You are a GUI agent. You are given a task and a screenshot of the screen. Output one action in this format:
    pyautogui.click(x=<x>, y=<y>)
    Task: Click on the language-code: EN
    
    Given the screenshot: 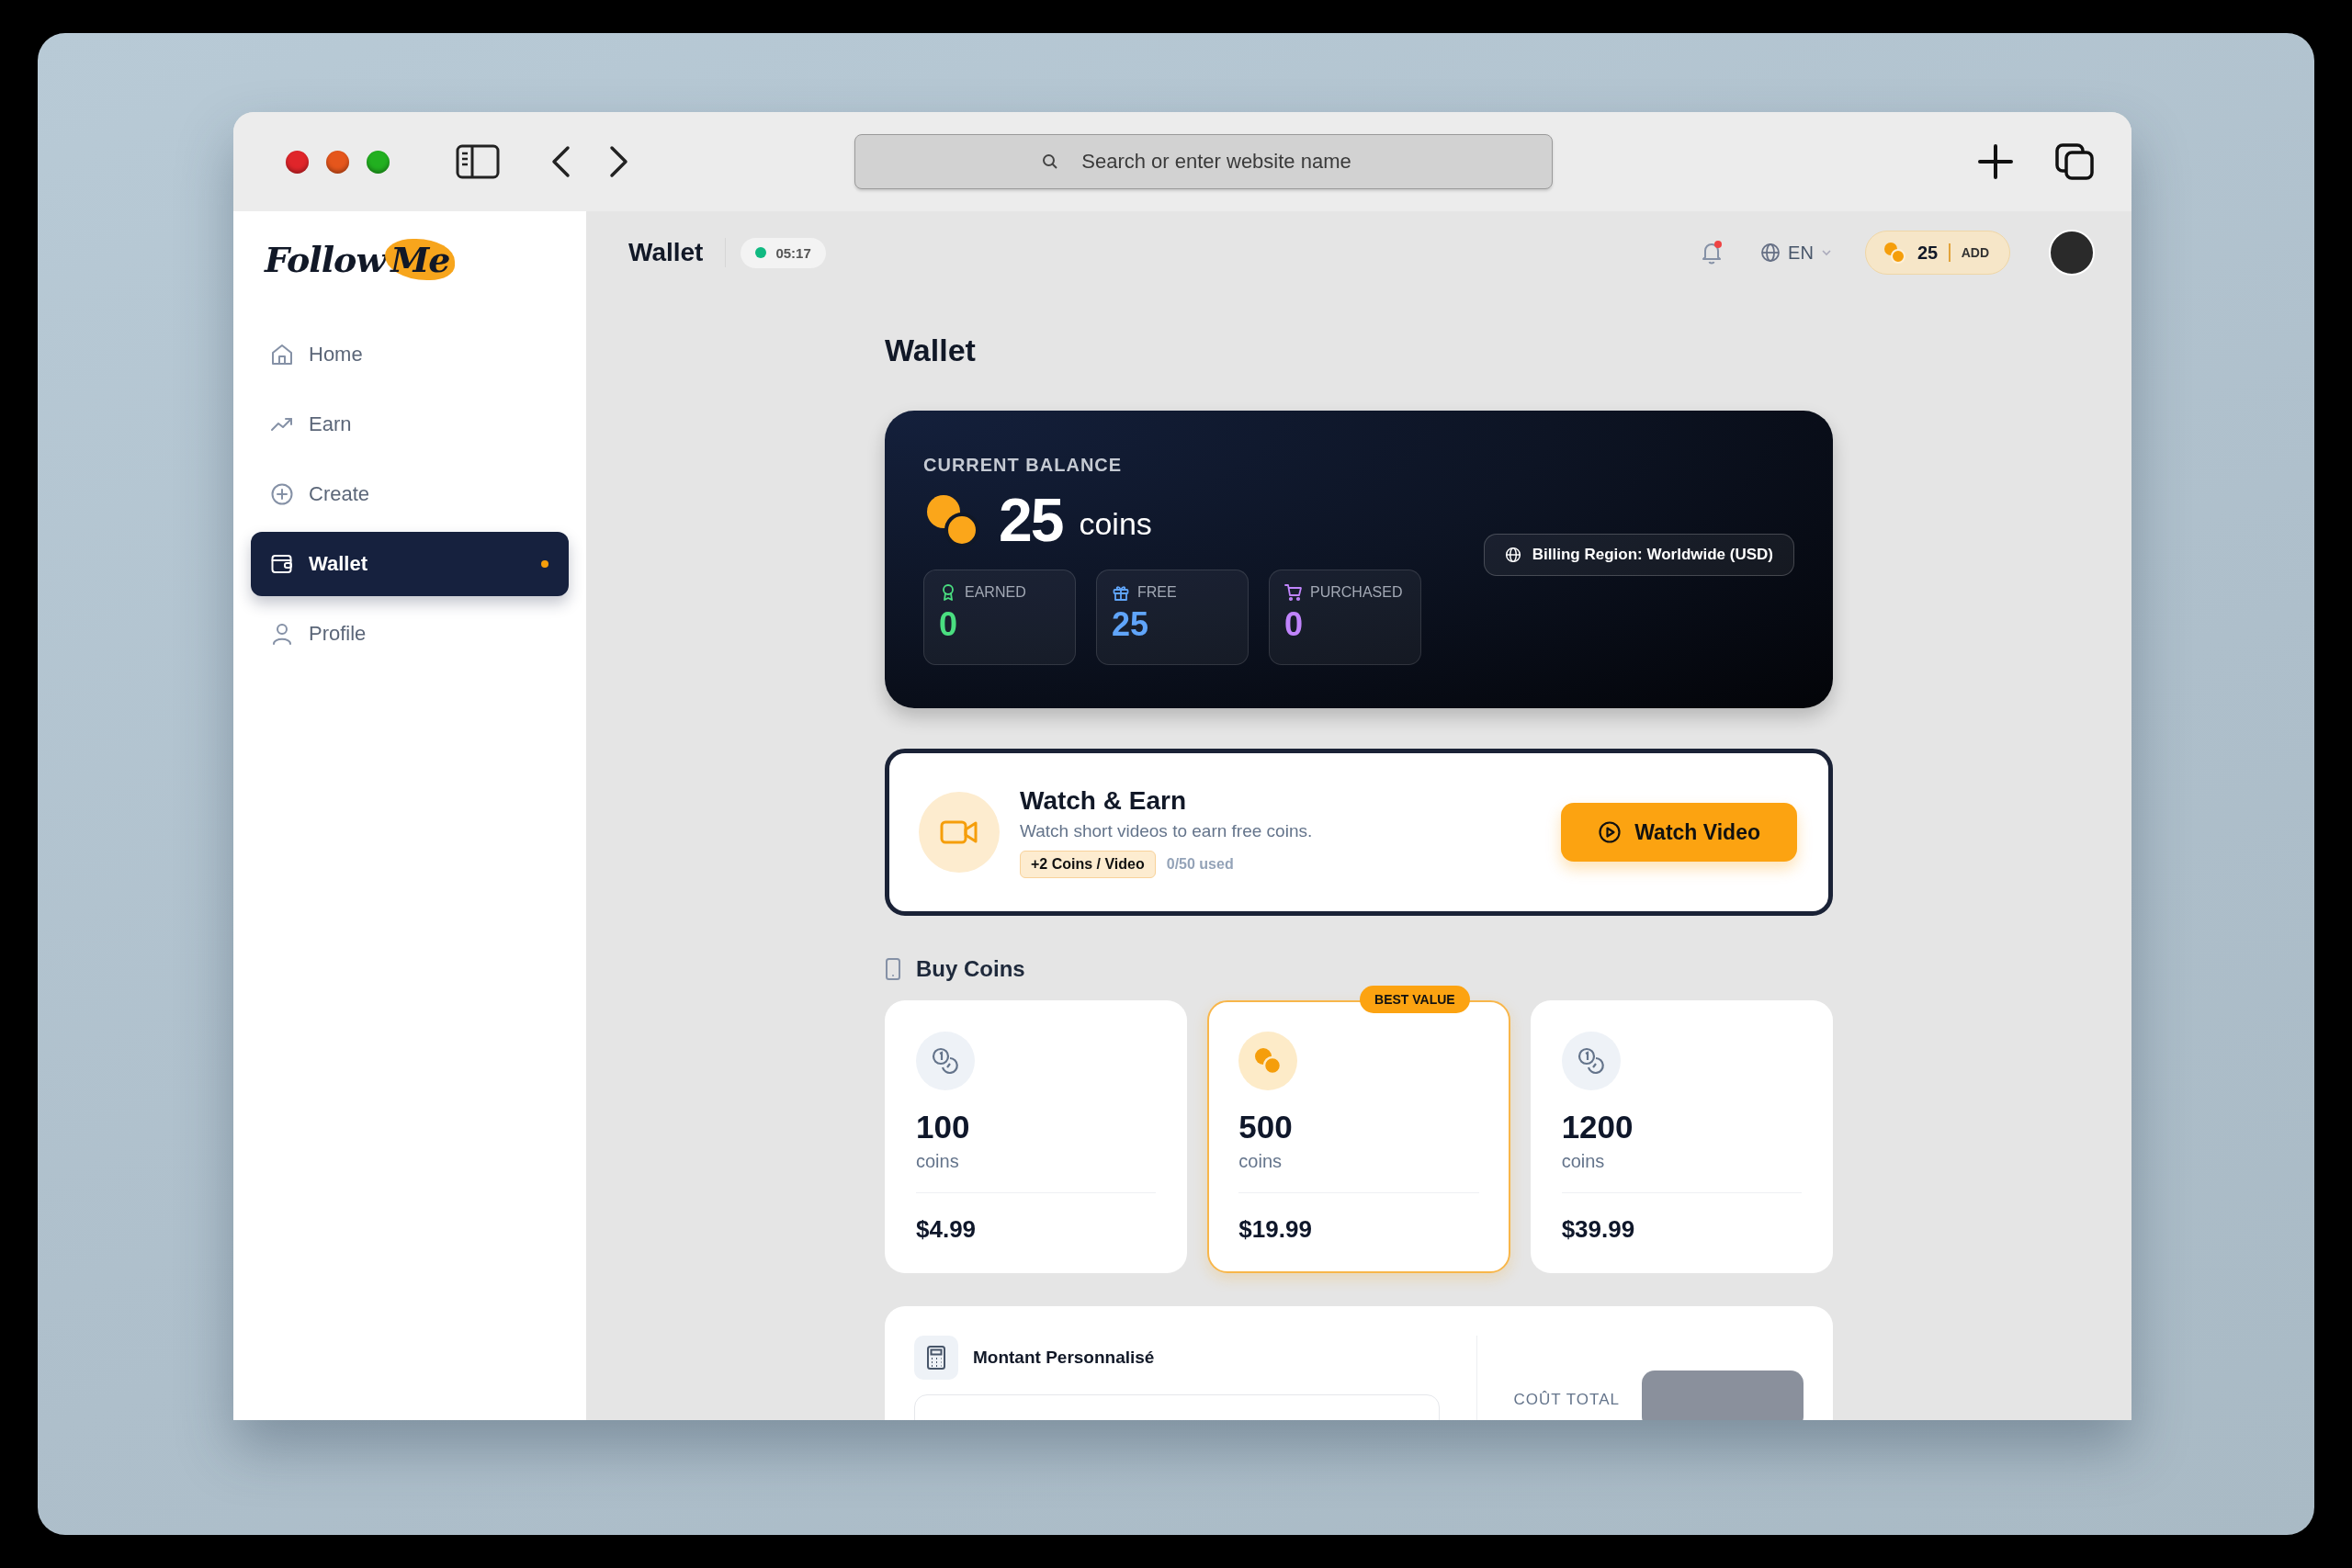 What is the action you would take?
    pyautogui.click(x=1801, y=253)
    